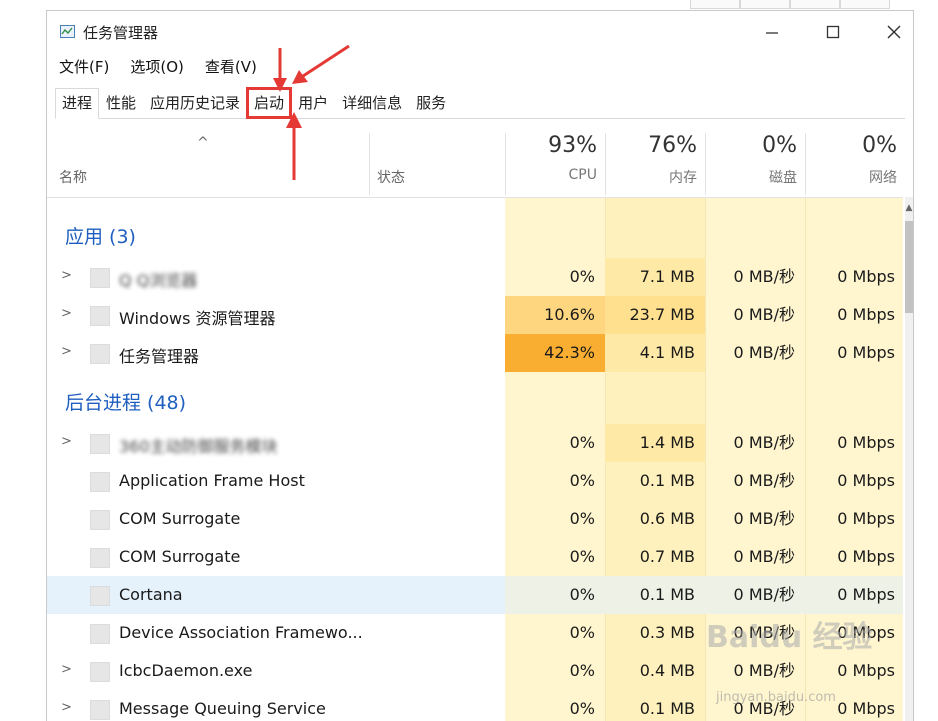 This screenshot has height=721, width=938. I want to click on process-name: Message Queuing Service, so click(222, 708).